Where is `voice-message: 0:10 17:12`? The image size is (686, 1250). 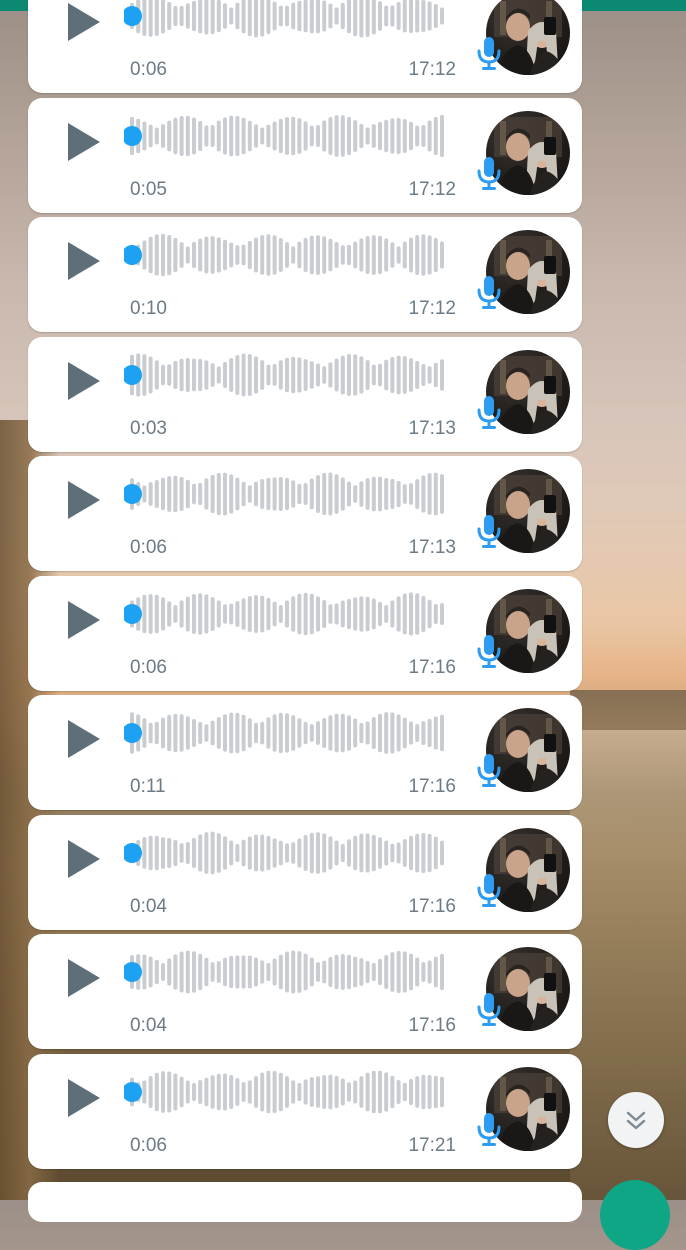
voice-message: 0:10 17:12 is located at coordinates (305, 274).